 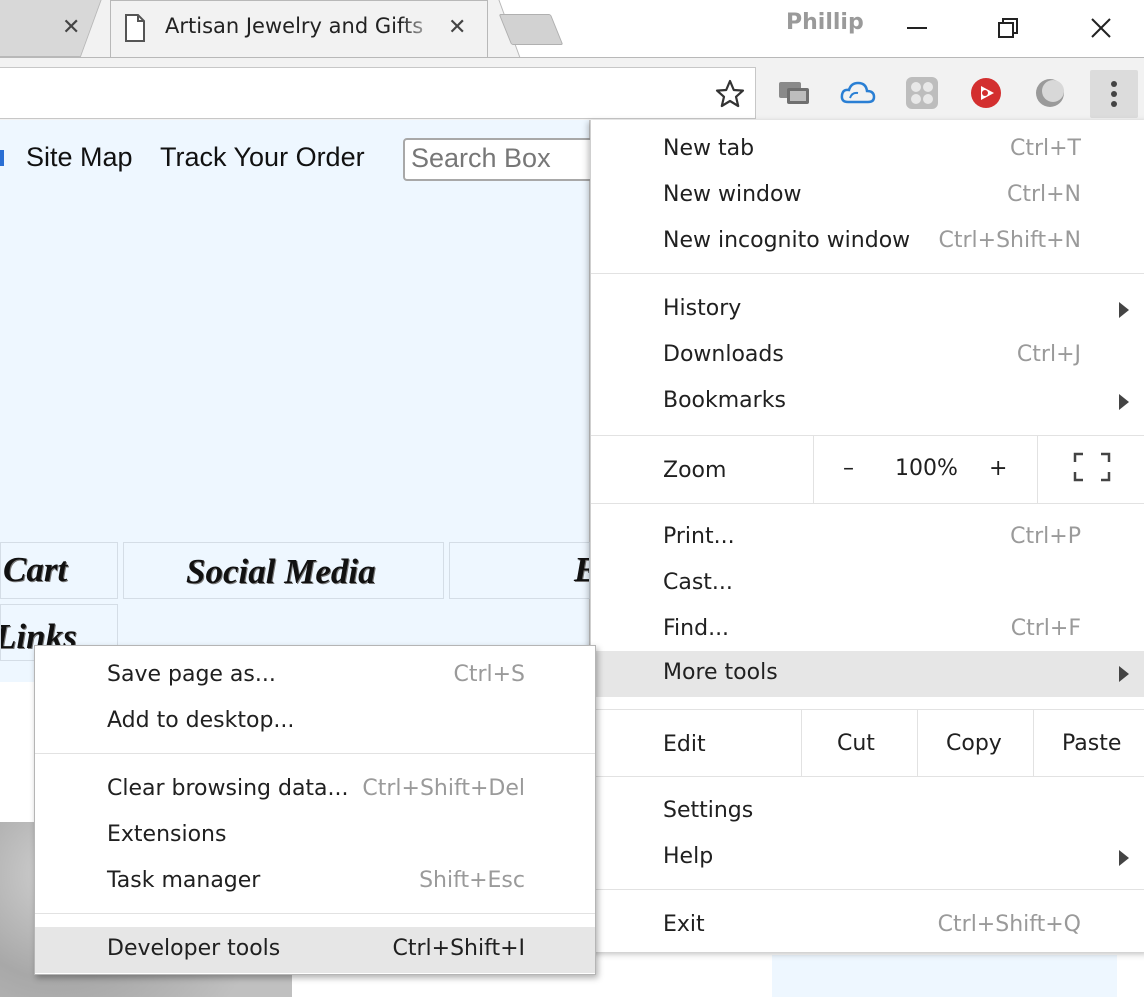 What do you see at coordinates (724, 400) in the screenshot?
I see `menu-label: Bookmarks` at bounding box center [724, 400].